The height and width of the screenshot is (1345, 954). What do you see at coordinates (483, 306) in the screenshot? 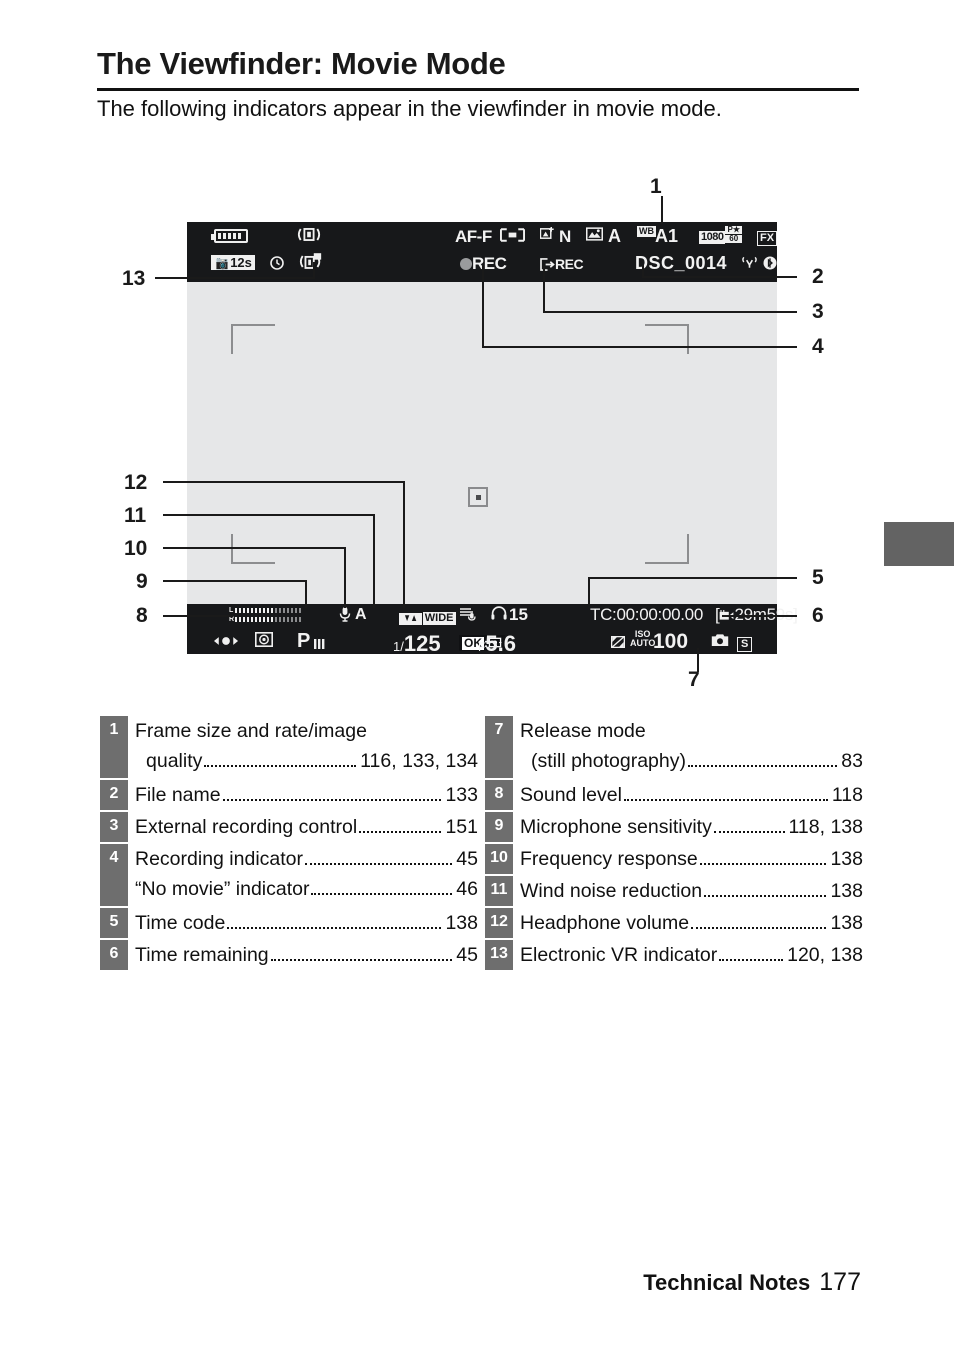
I see `leader-line-4-v` at bounding box center [483, 306].